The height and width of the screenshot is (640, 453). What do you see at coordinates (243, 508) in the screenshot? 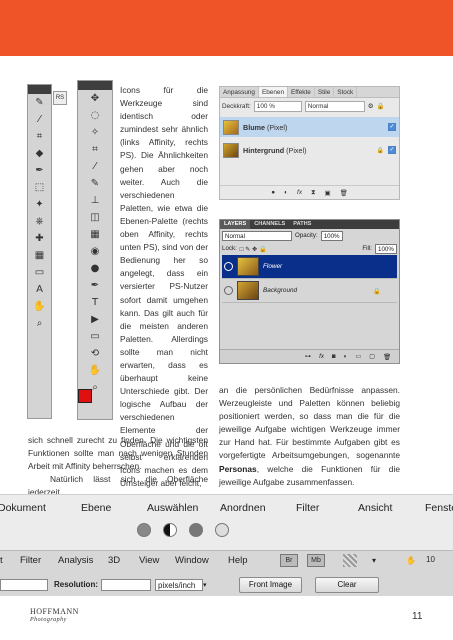
I see `menu-item-anordnen: Anordnen` at bounding box center [243, 508].